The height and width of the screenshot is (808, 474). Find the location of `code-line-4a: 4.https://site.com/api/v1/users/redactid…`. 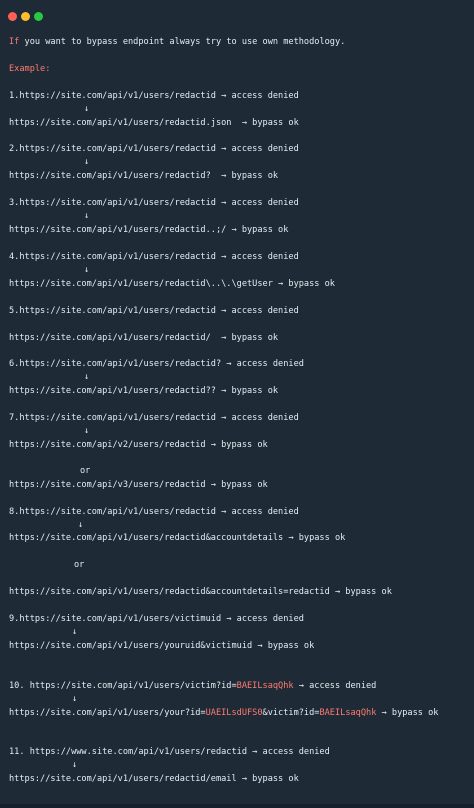

code-line-4a: 4.https://site.com/api/v1/users/redactid… is located at coordinates (154, 257).